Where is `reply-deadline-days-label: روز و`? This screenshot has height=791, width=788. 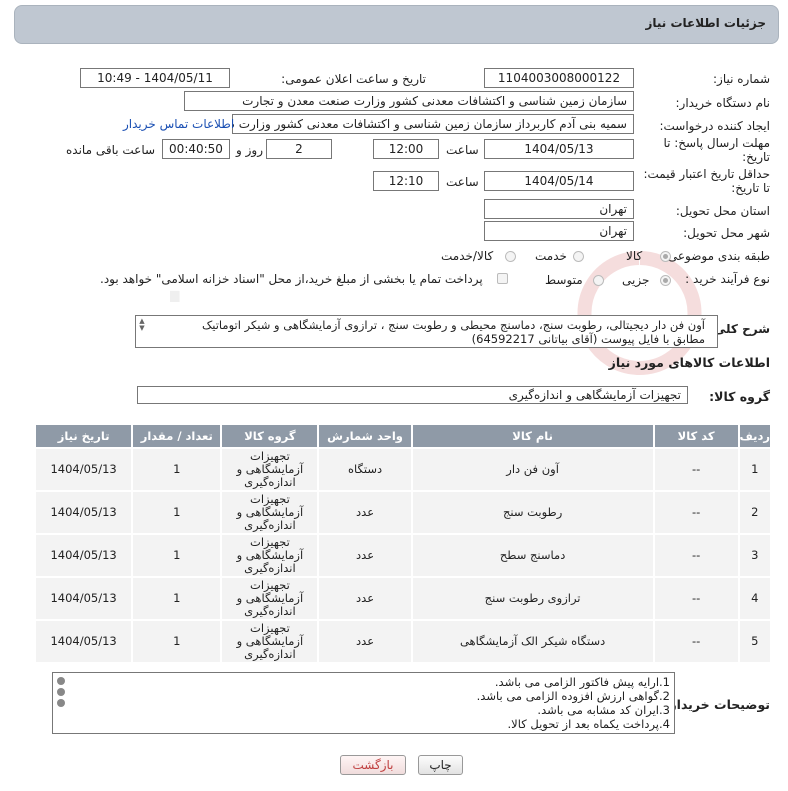
reply-deadline-days-label: روز و is located at coordinates (249, 150).